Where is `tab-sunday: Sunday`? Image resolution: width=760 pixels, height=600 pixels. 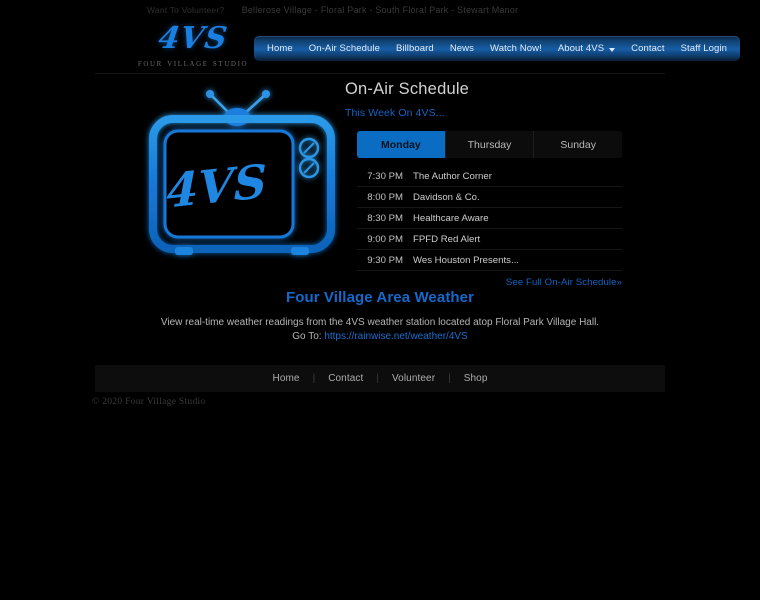
tab-sunday: Sunday is located at coordinates (578, 144).